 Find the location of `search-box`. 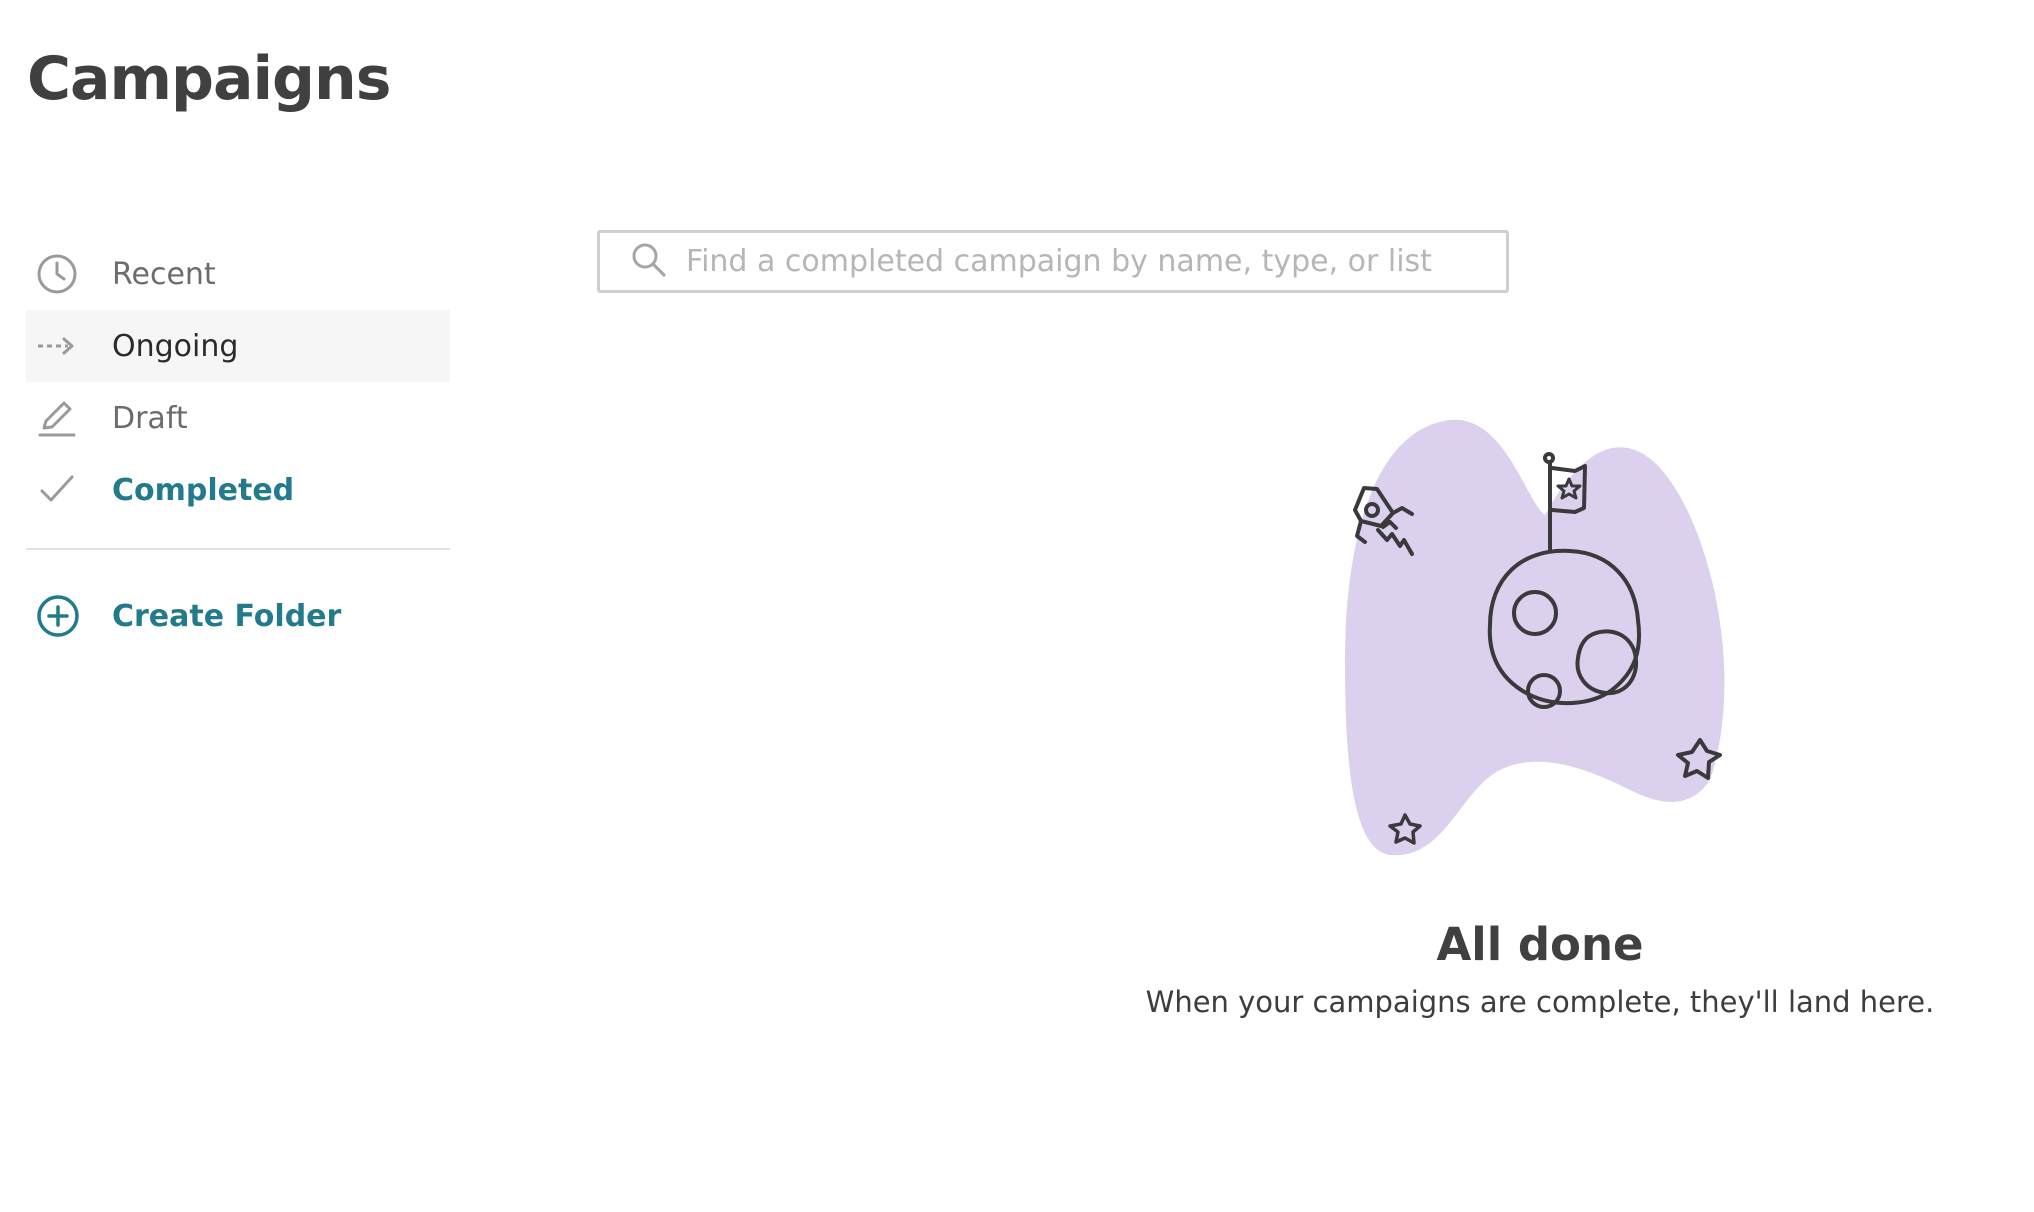

search-box is located at coordinates (1053, 261).